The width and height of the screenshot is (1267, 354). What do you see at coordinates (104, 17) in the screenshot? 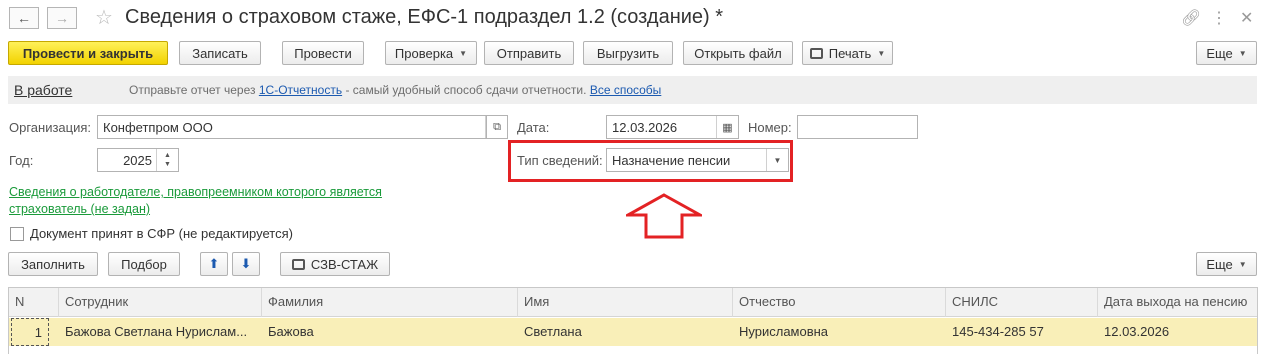
I see `favorite-star-icon: ☆` at bounding box center [104, 17].